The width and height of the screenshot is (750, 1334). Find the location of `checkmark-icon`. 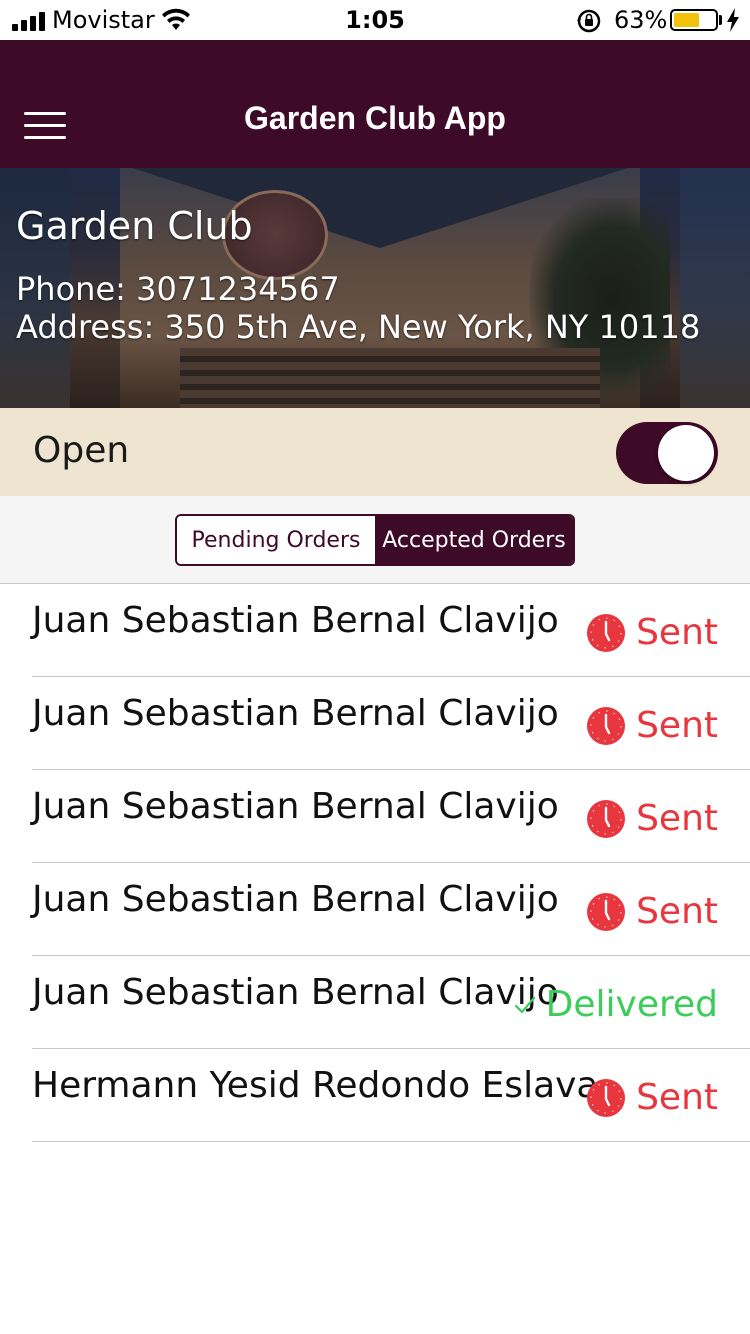

checkmark-icon is located at coordinates (524, 1004).